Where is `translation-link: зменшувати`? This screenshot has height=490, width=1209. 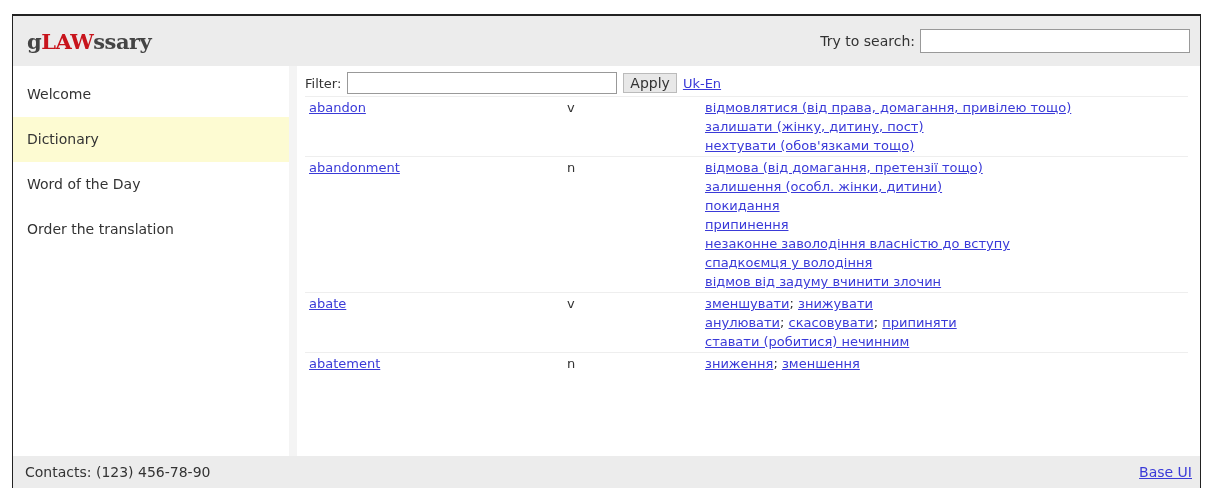
translation-link: зменшувати is located at coordinates (747, 303).